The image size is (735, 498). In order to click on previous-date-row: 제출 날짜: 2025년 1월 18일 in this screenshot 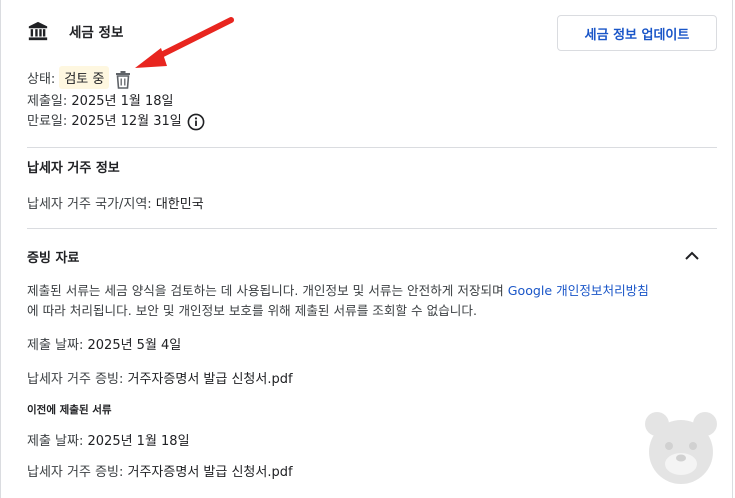, I will do `click(108, 439)`.